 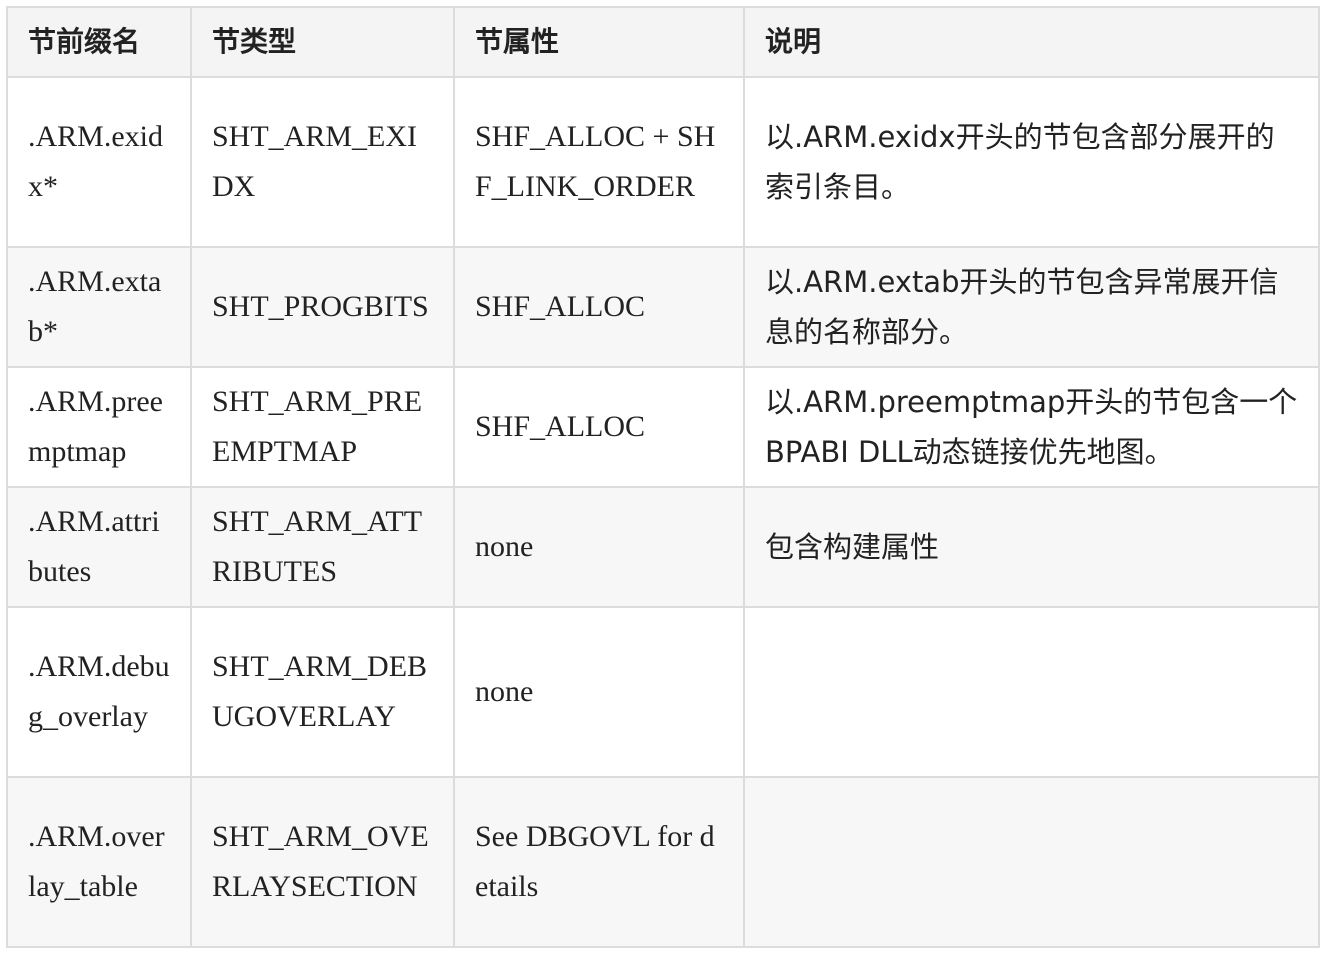 What do you see at coordinates (99, 42) in the screenshot?
I see `header-section-prefix: 节前缀名` at bounding box center [99, 42].